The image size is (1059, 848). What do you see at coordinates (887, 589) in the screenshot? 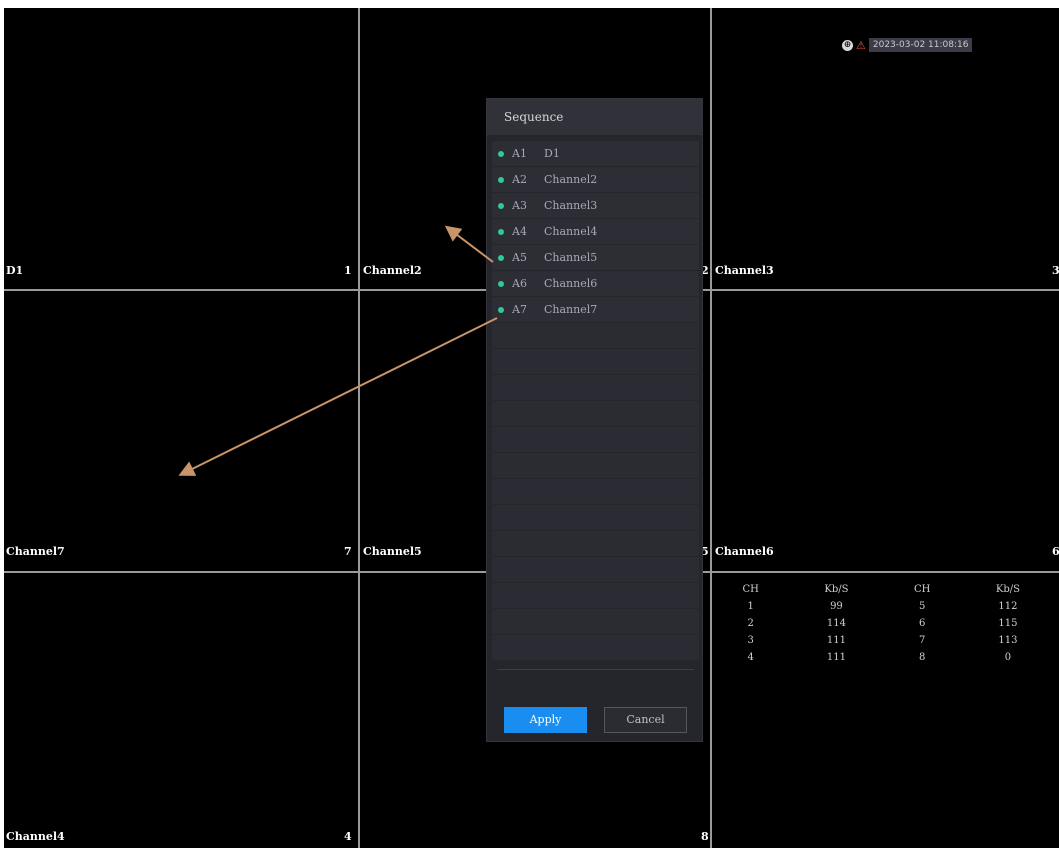
I see `table-header-row: CH Kb/S CH Kb/S` at bounding box center [887, 589].